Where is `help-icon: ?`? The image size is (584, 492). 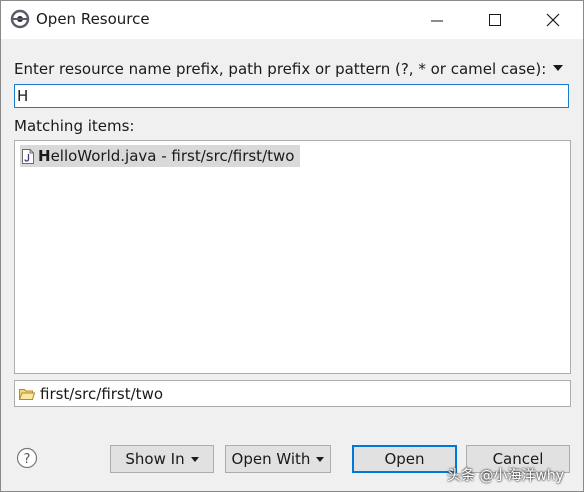 help-icon: ? is located at coordinates (27, 458).